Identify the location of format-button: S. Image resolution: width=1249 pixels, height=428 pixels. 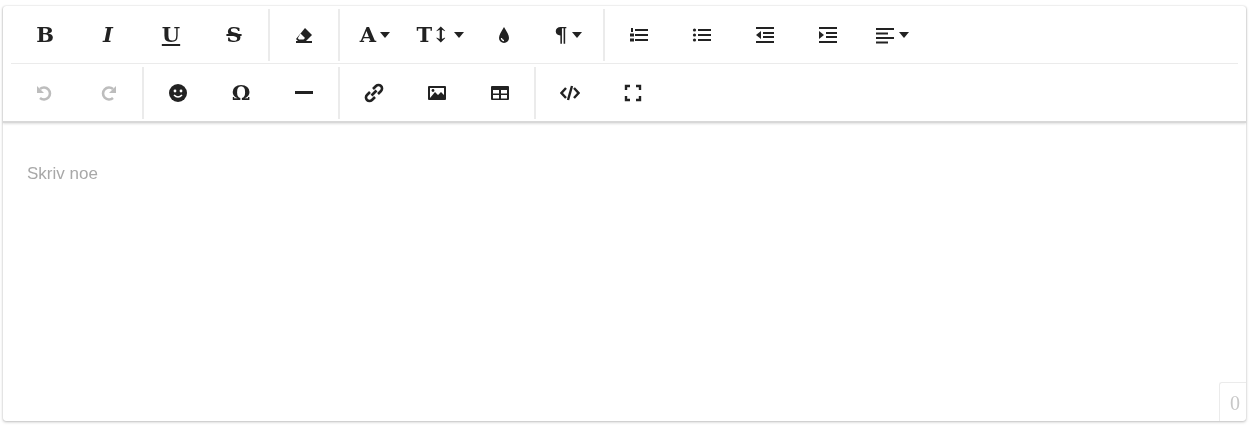
(234, 34).